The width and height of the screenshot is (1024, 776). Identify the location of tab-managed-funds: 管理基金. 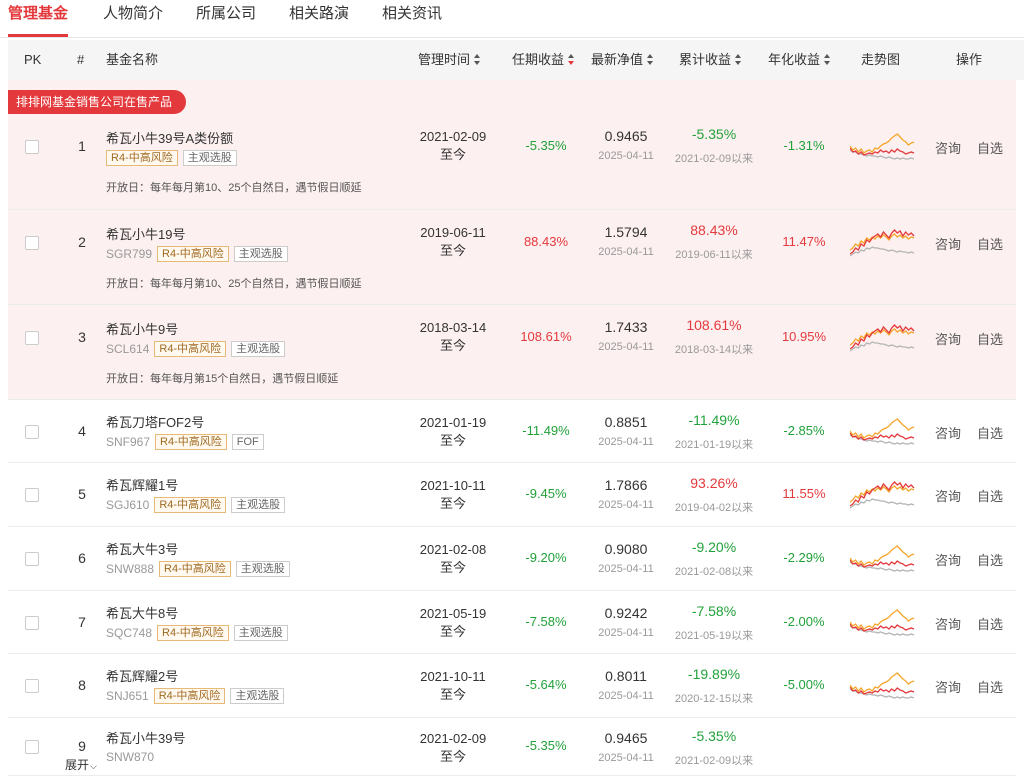
(38, 20).